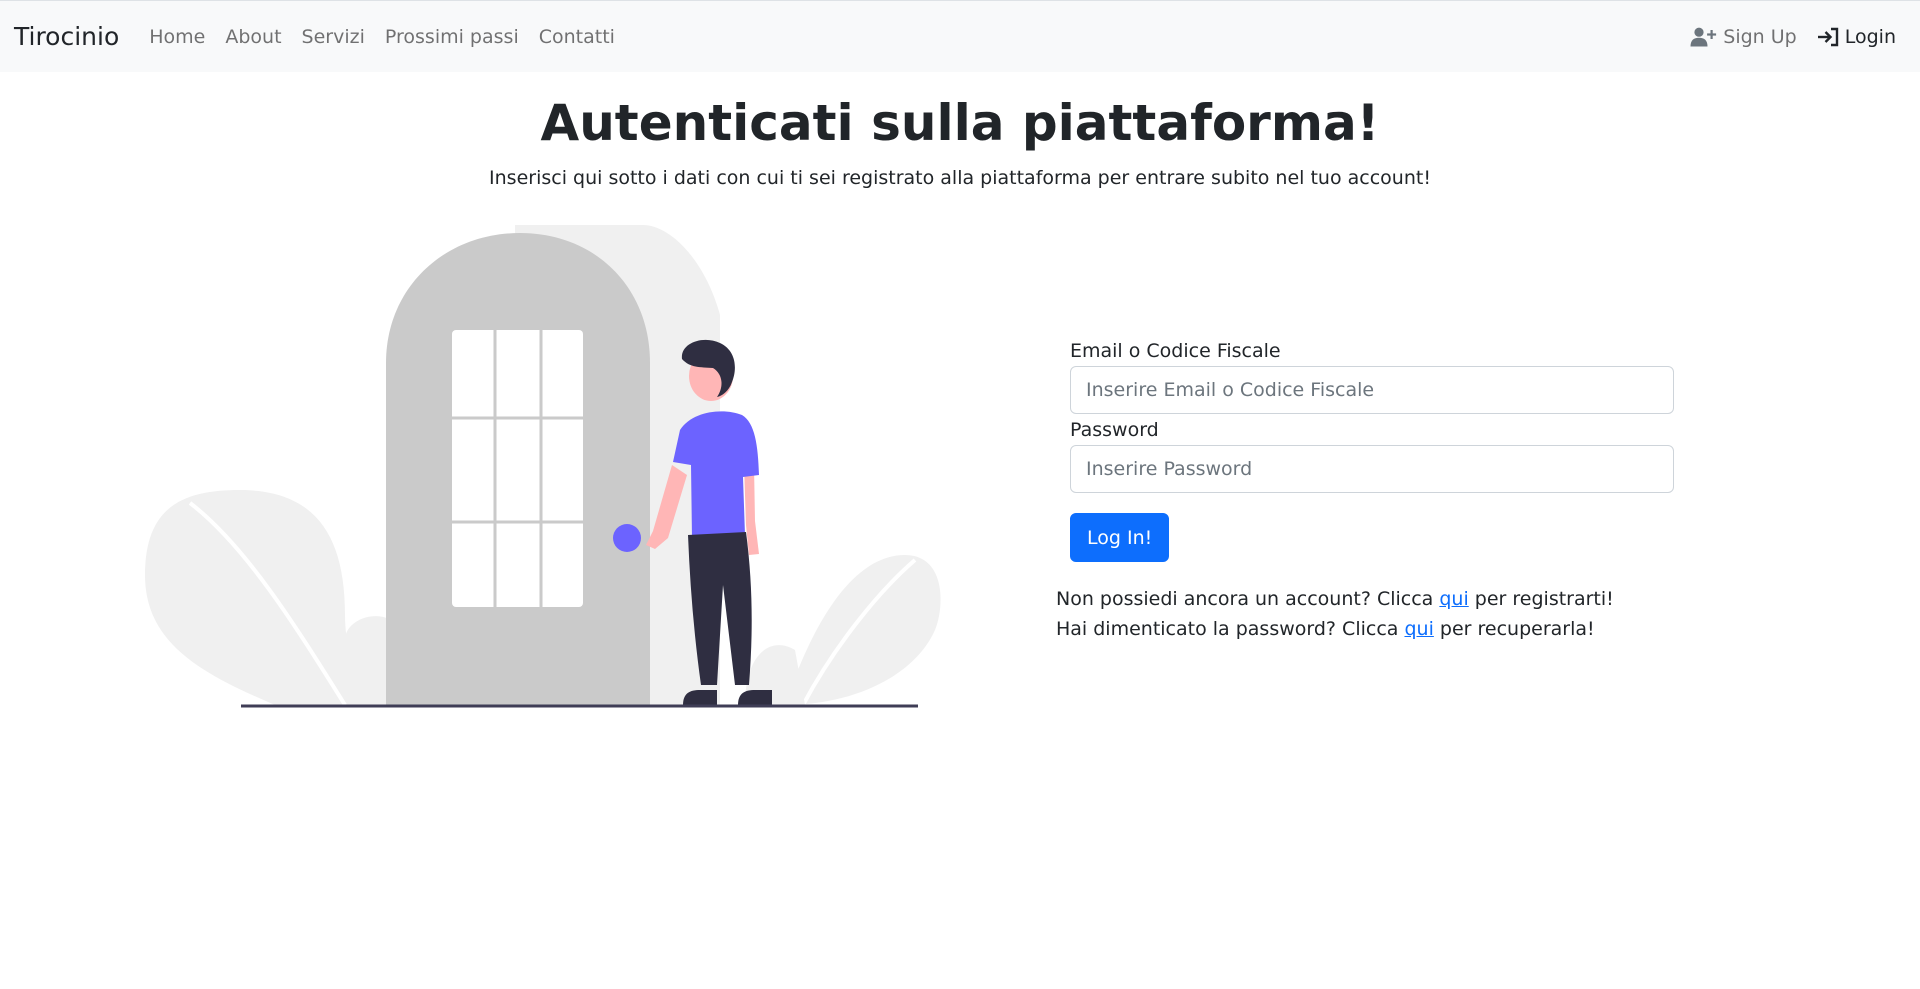 The width and height of the screenshot is (1920, 989). Describe the element at coordinates (1827, 36) in the screenshot. I see `sign-in-icon` at that location.